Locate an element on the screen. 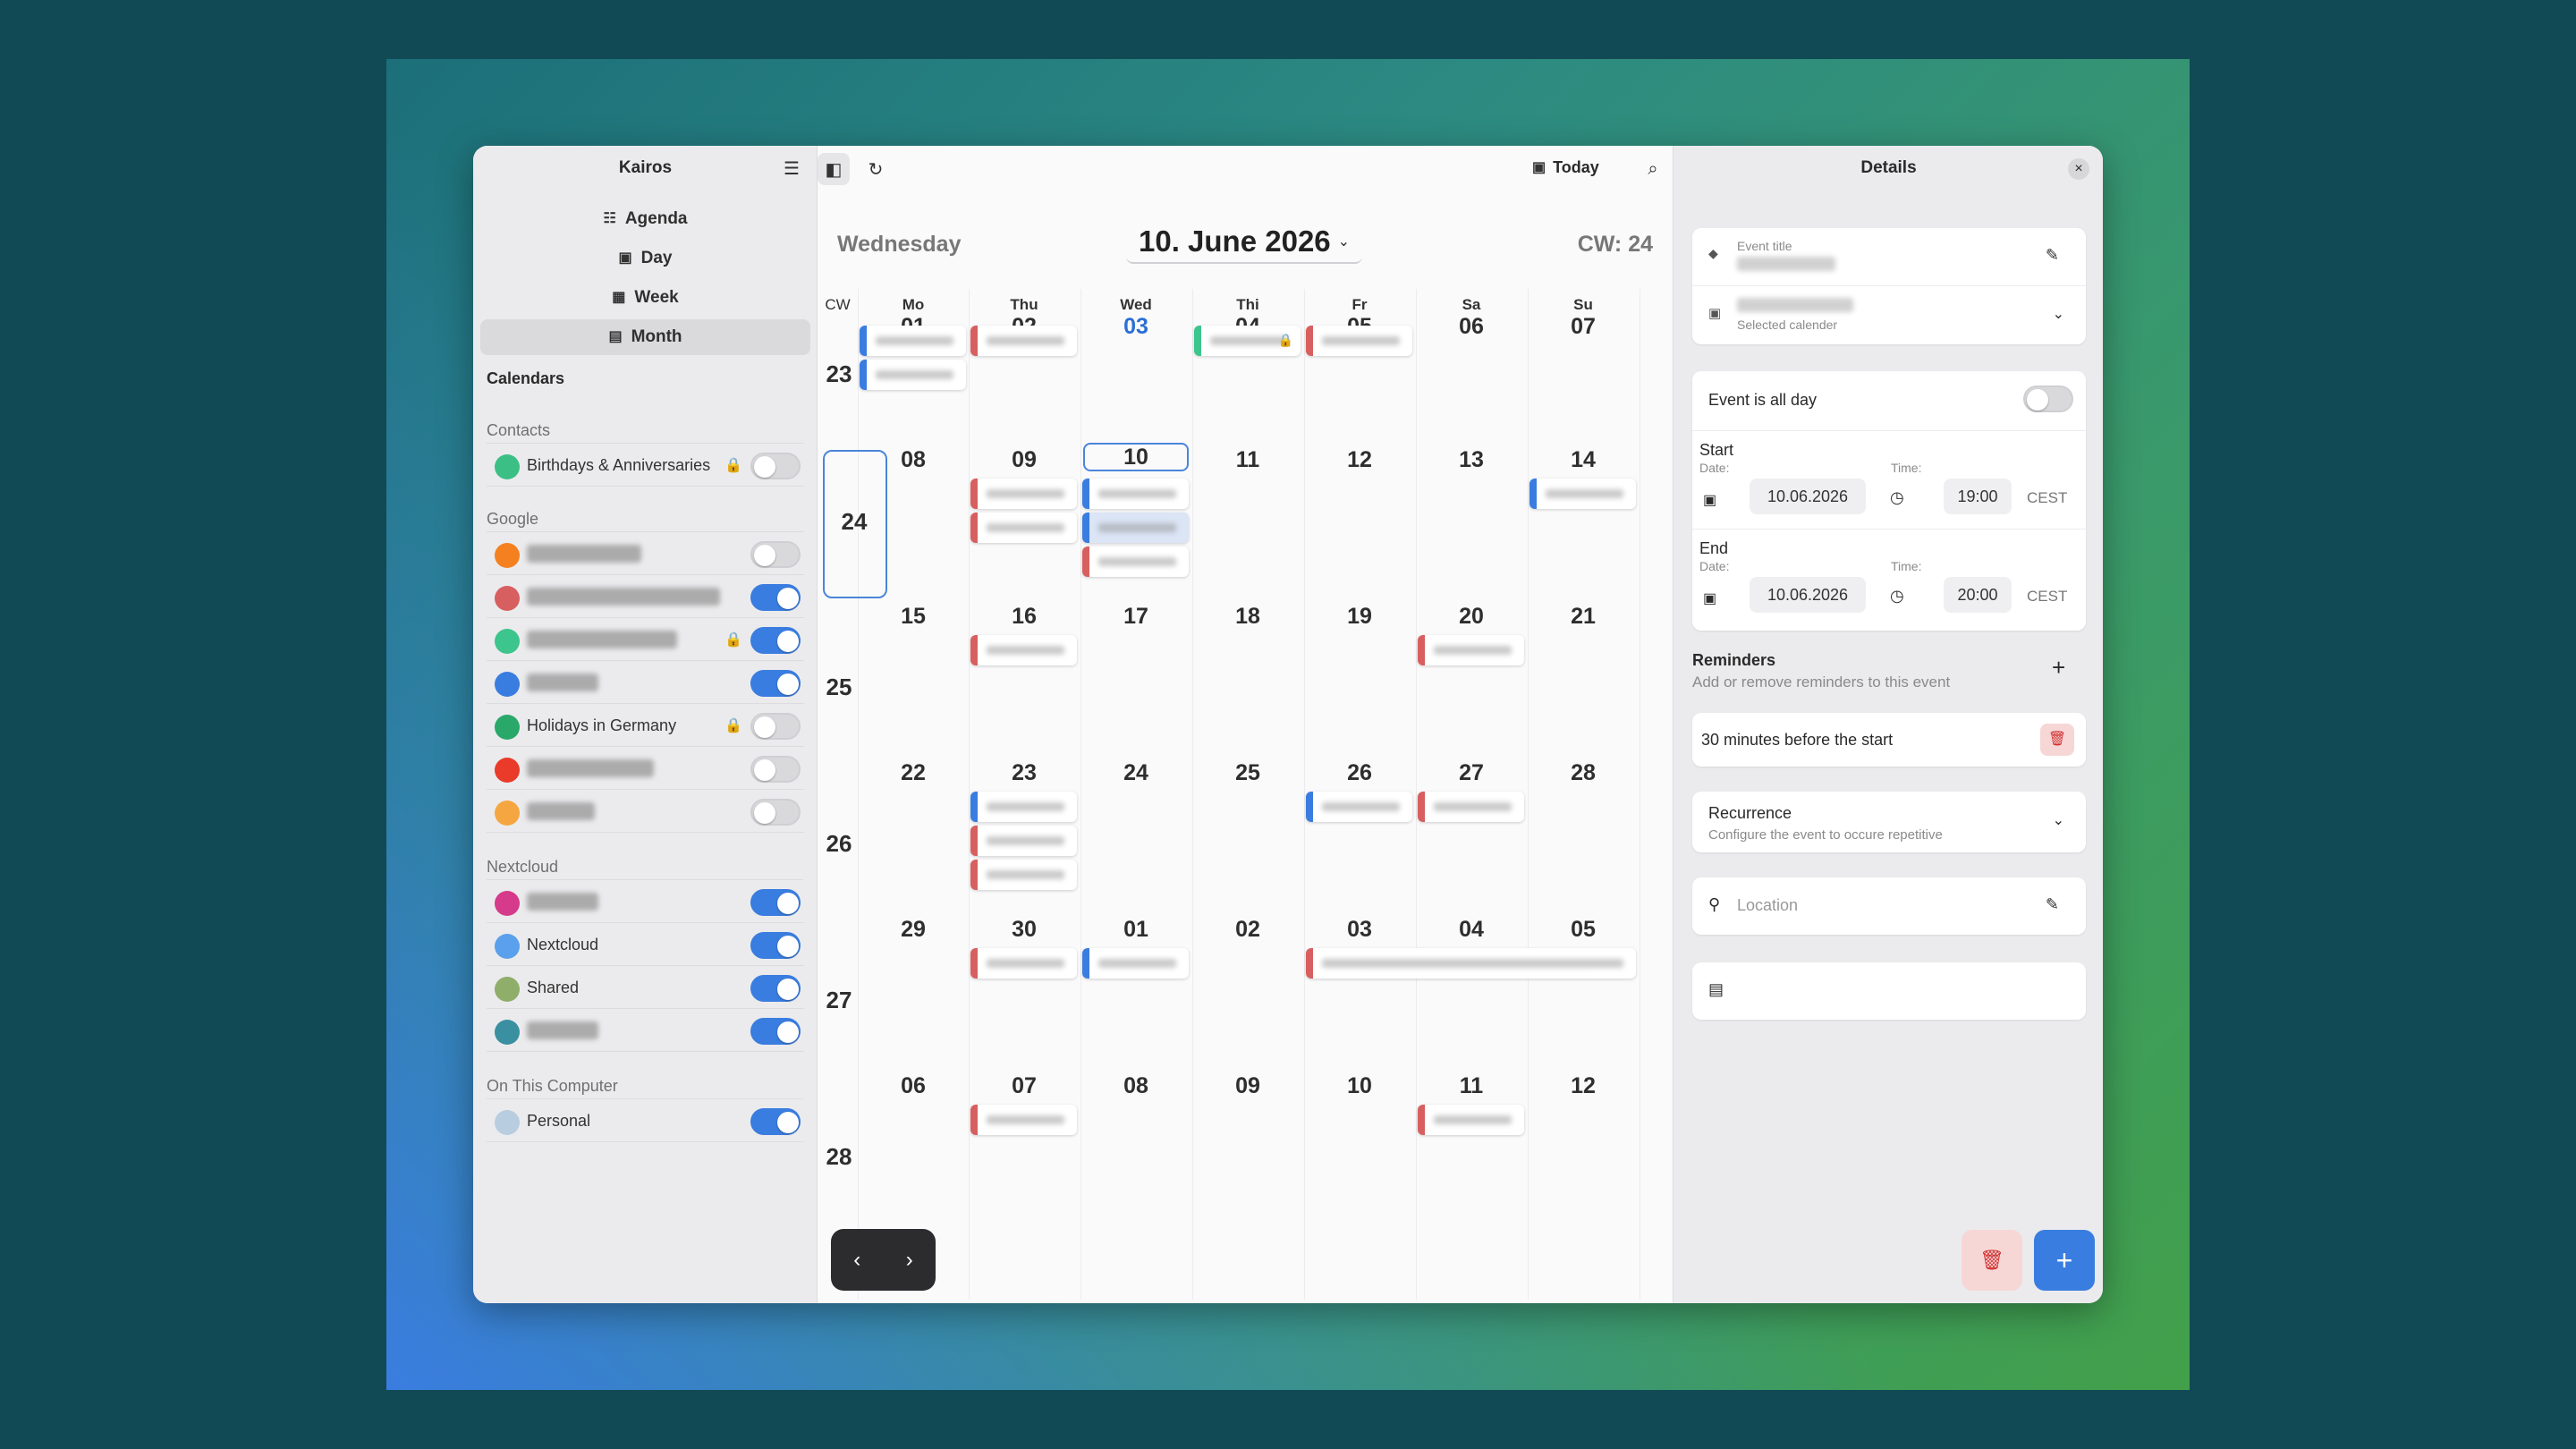 This screenshot has width=2576, height=1449. day-number: 26 is located at coordinates (1359, 773).